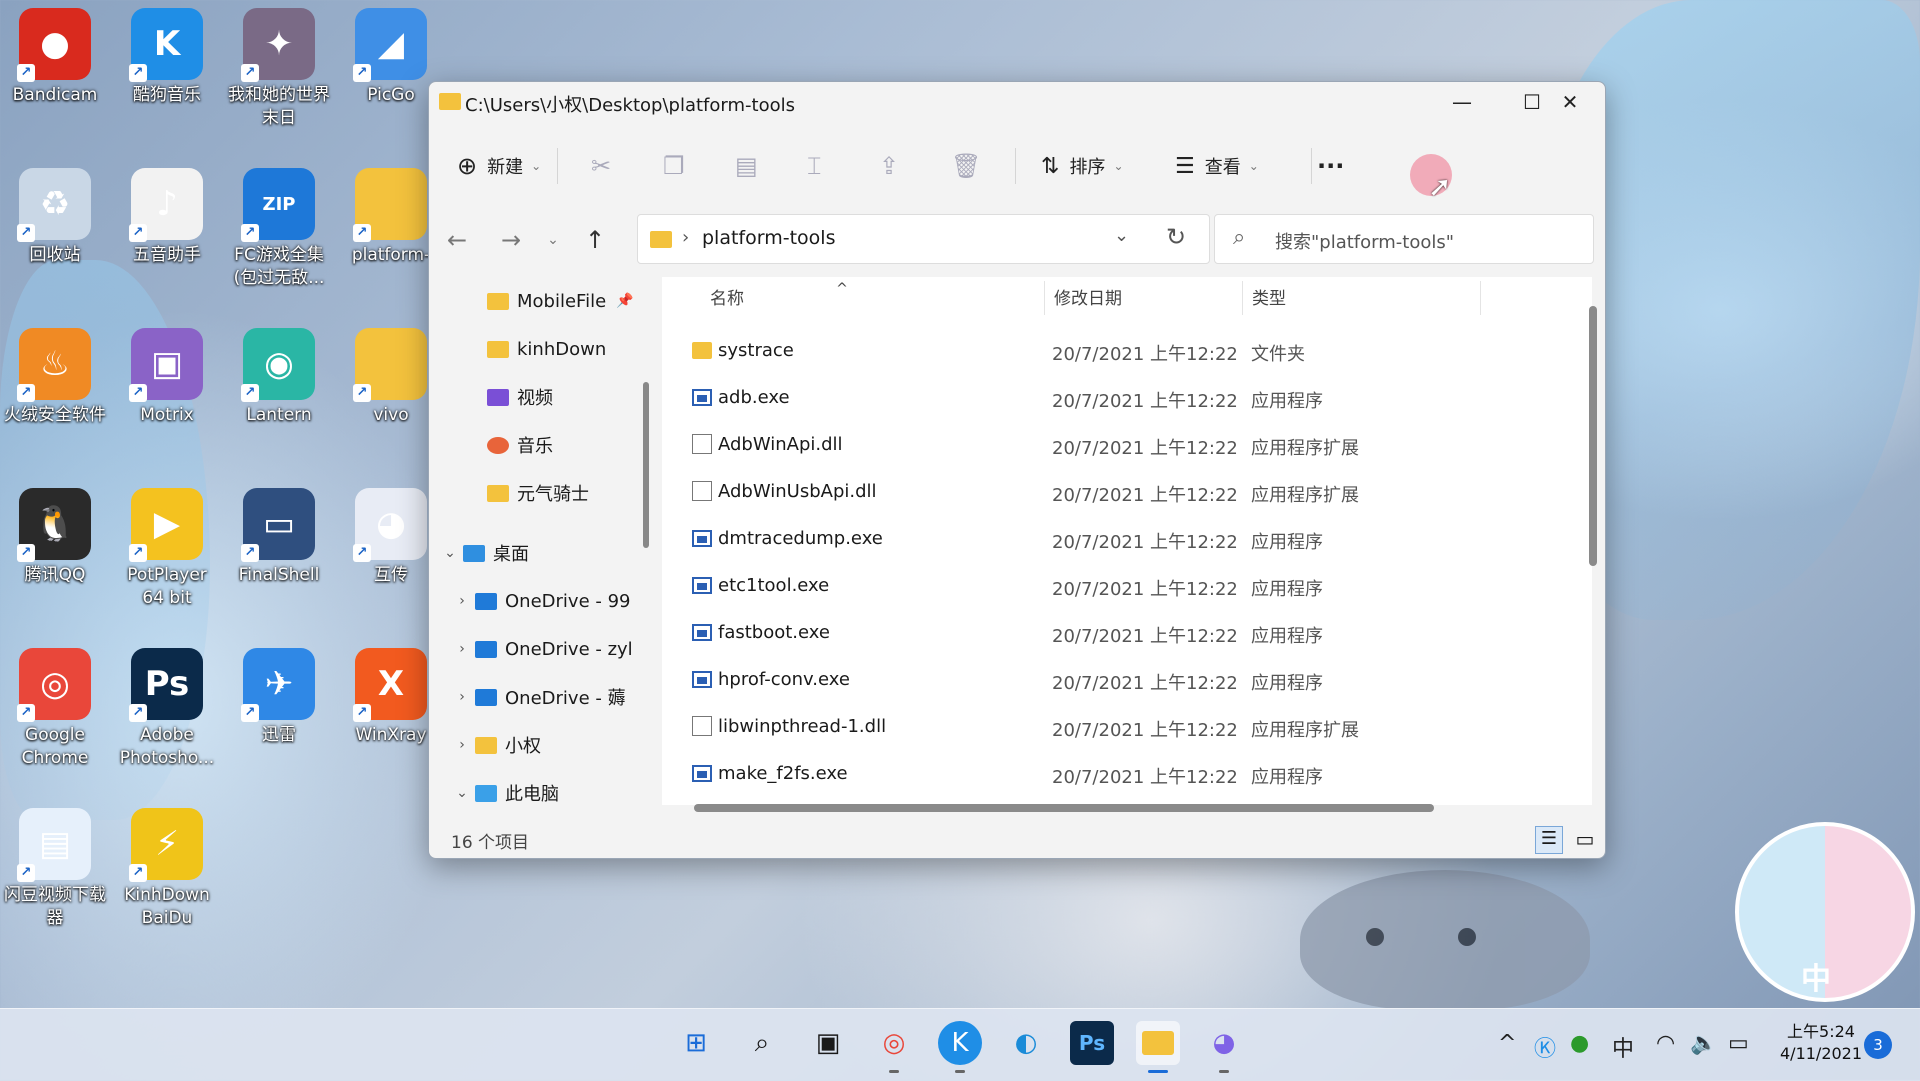  I want to click on taskbar-file-explorer, so click(1158, 1047).